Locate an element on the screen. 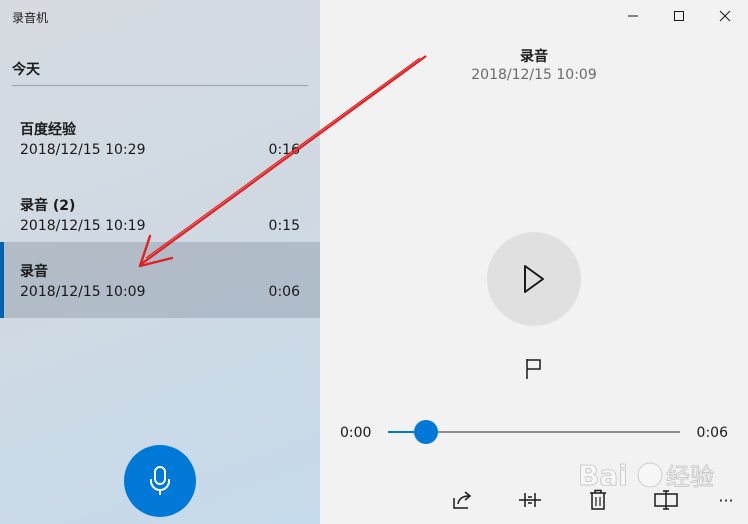 The image size is (748, 524). player-title: 录音 is located at coordinates (534, 57).